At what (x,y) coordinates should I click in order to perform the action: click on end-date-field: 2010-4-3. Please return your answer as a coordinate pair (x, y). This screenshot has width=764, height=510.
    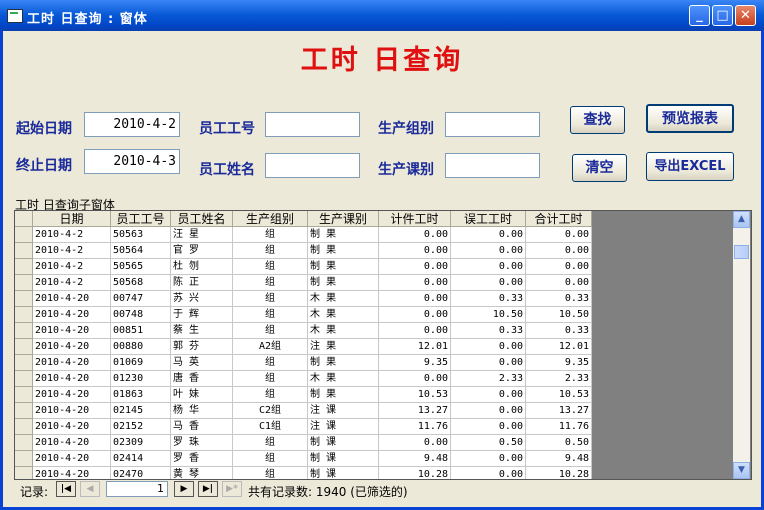
    Looking at the image, I should click on (132, 161).